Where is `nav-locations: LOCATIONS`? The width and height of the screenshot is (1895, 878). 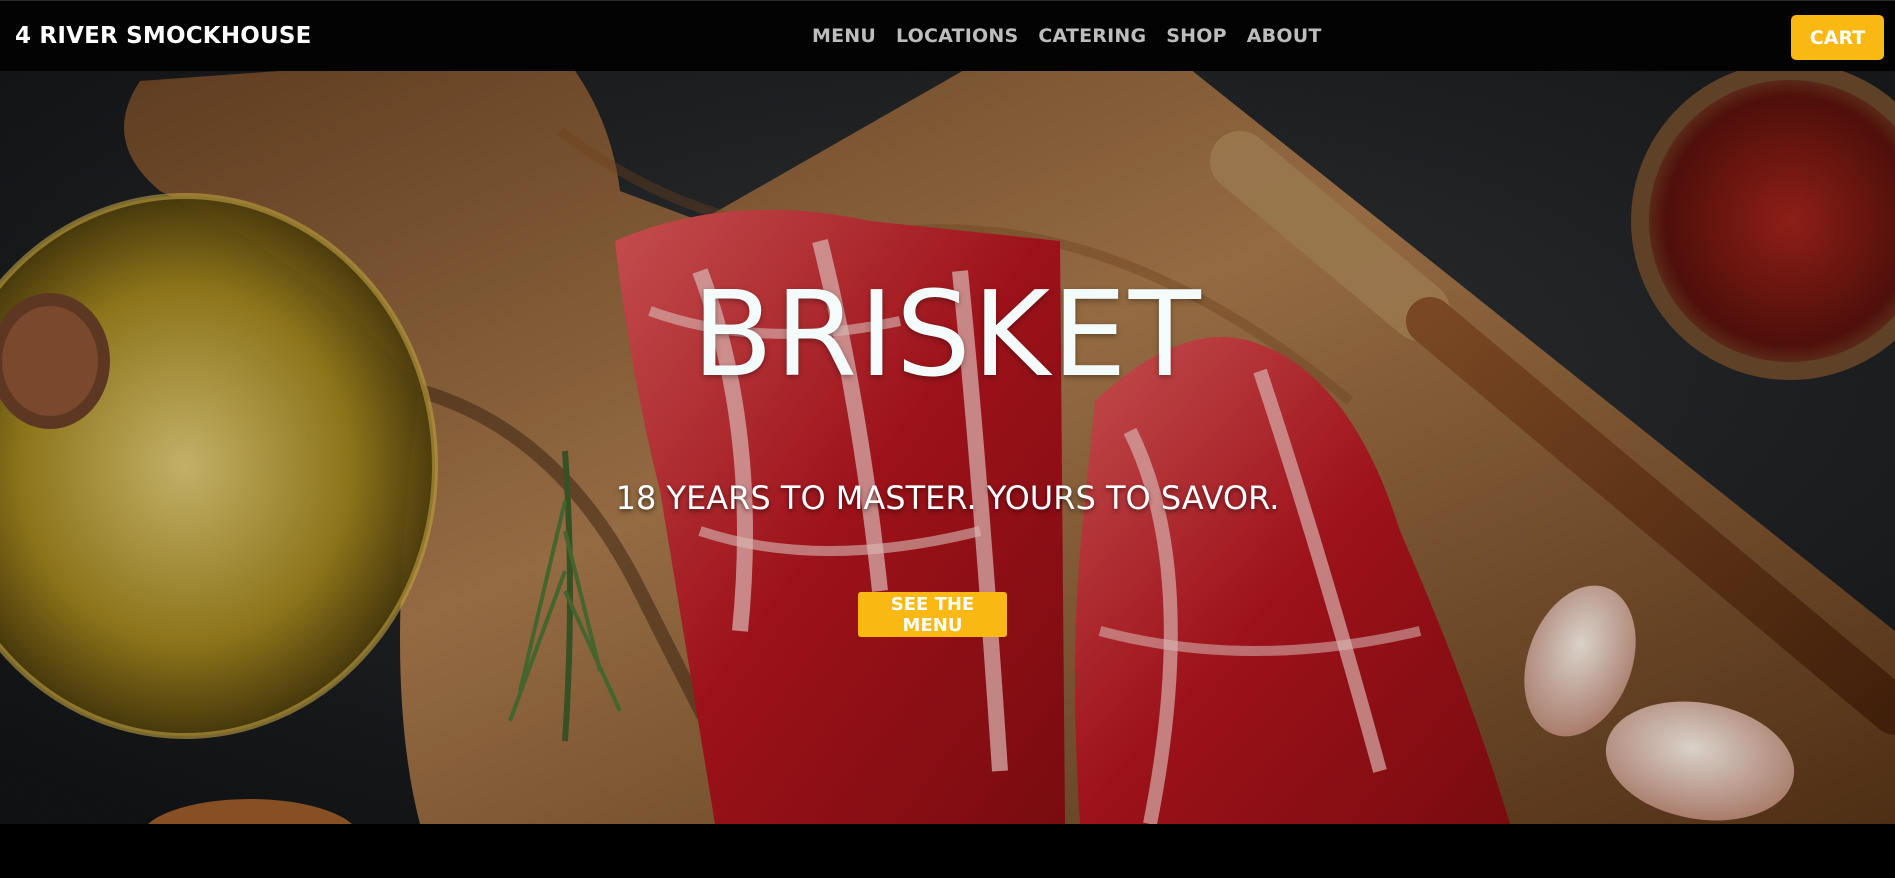
nav-locations: LOCATIONS is located at coordinates (957, 36).